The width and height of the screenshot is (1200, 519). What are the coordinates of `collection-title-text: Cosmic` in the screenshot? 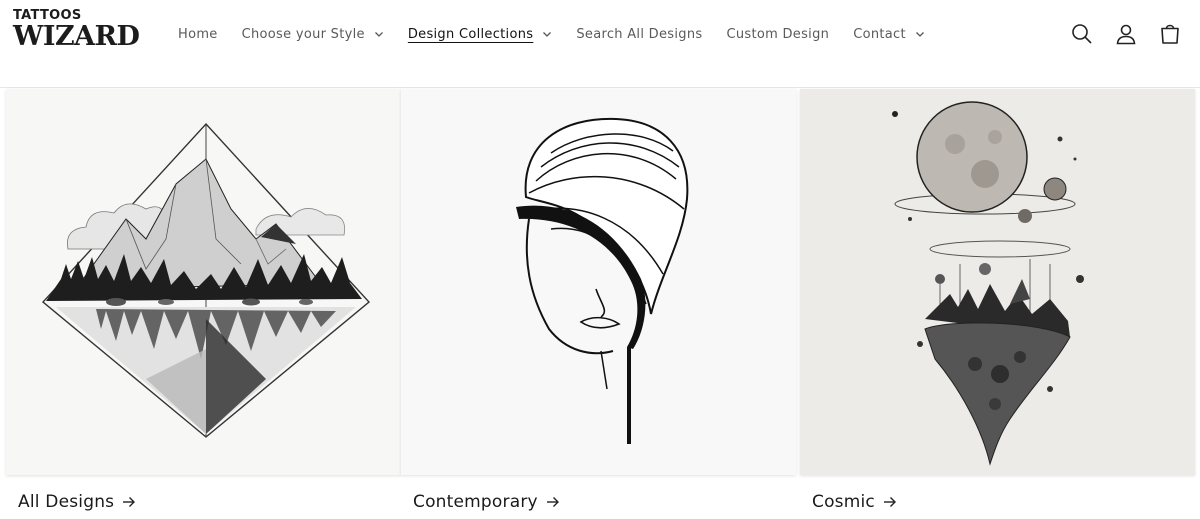 It's located at (843, 502).